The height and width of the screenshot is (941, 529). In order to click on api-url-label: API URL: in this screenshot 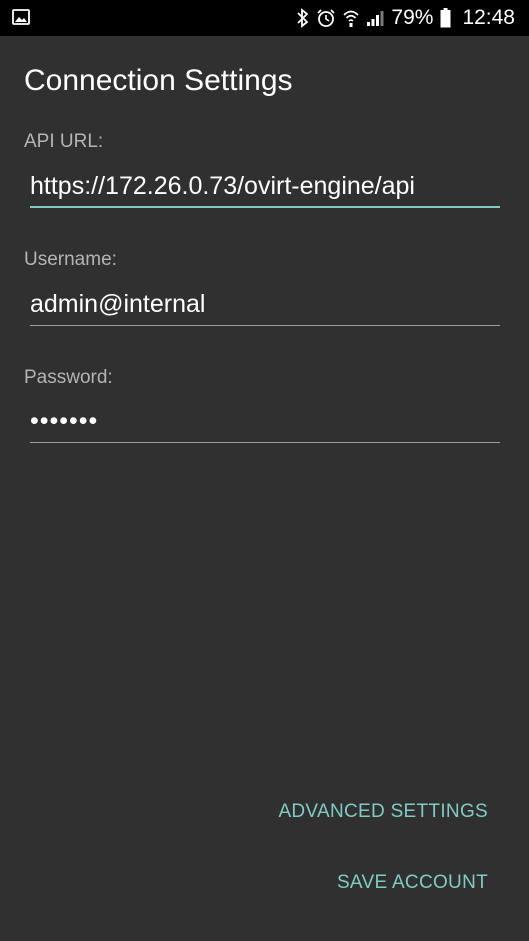, I will do `click(64, 141)`.